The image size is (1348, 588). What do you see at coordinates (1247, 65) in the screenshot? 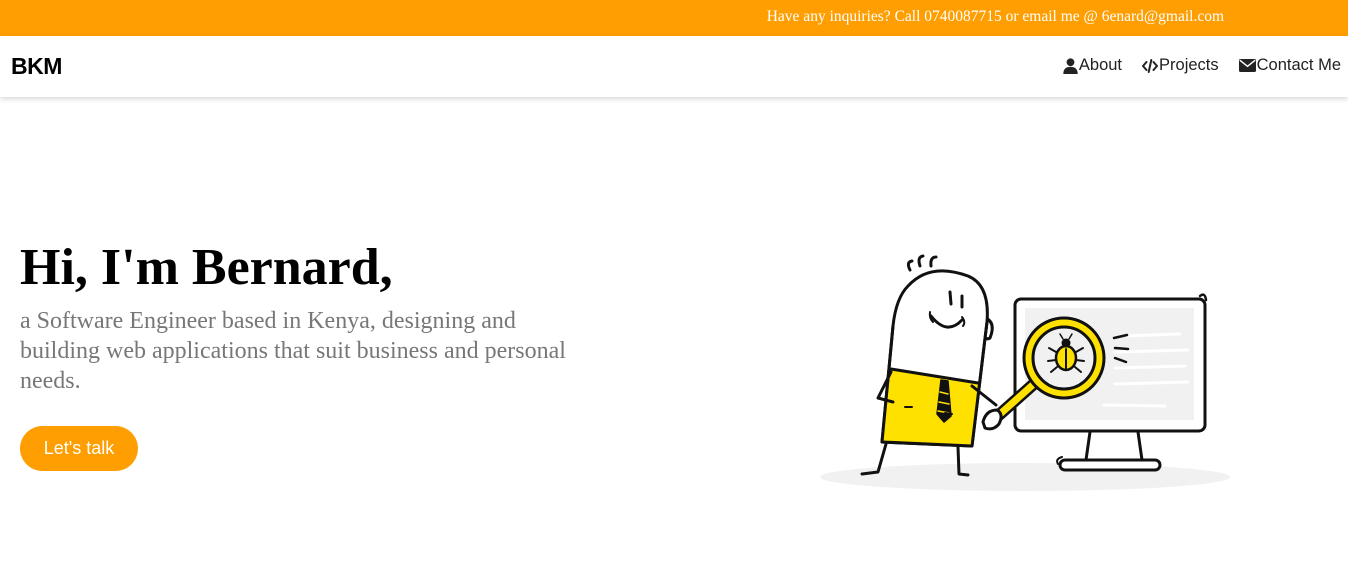
I see `envelope-icon` at bounding box center [1247, 65].